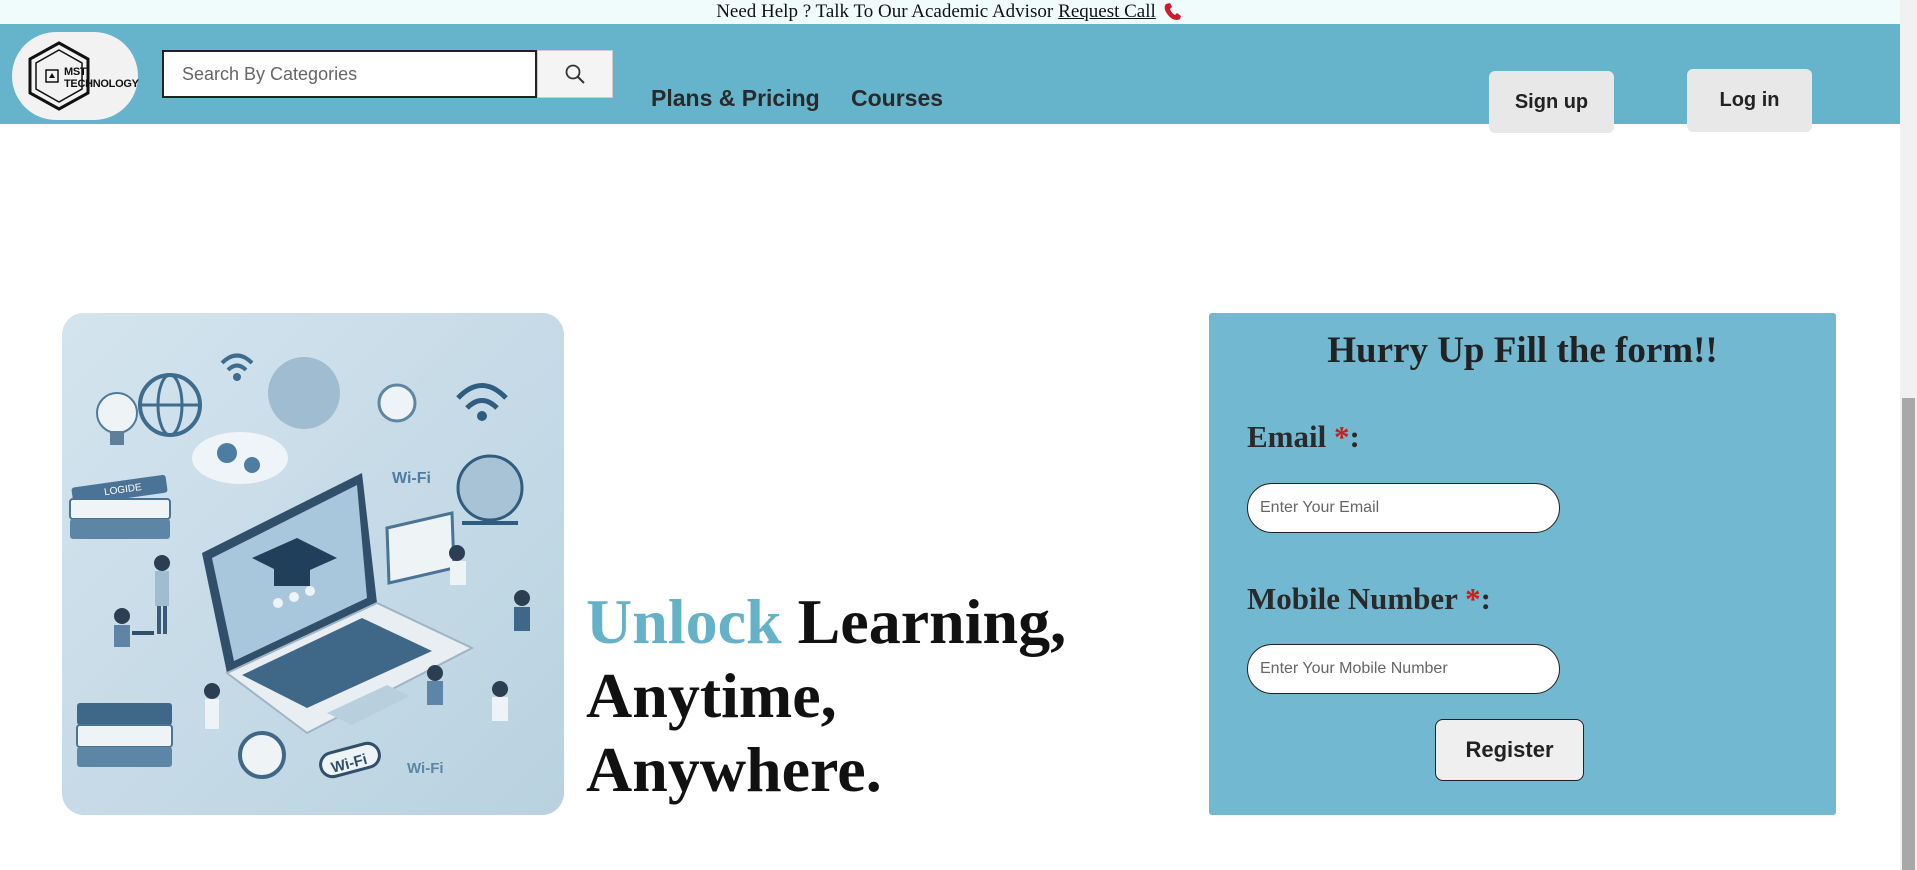 The height and width of the screenshot is (870, 1917). What do you see at coordinates (885, 11) in the screenshot?
I see `help-text: Need Help ? Talk To Our Academic Advisor` at bounding box center [885, 11].